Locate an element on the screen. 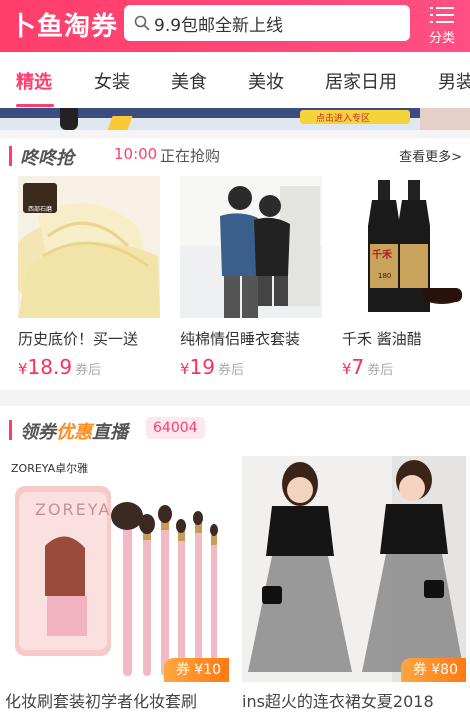 This screenshot has width=470, height=716. search-input is located at coordinates (279, 23).